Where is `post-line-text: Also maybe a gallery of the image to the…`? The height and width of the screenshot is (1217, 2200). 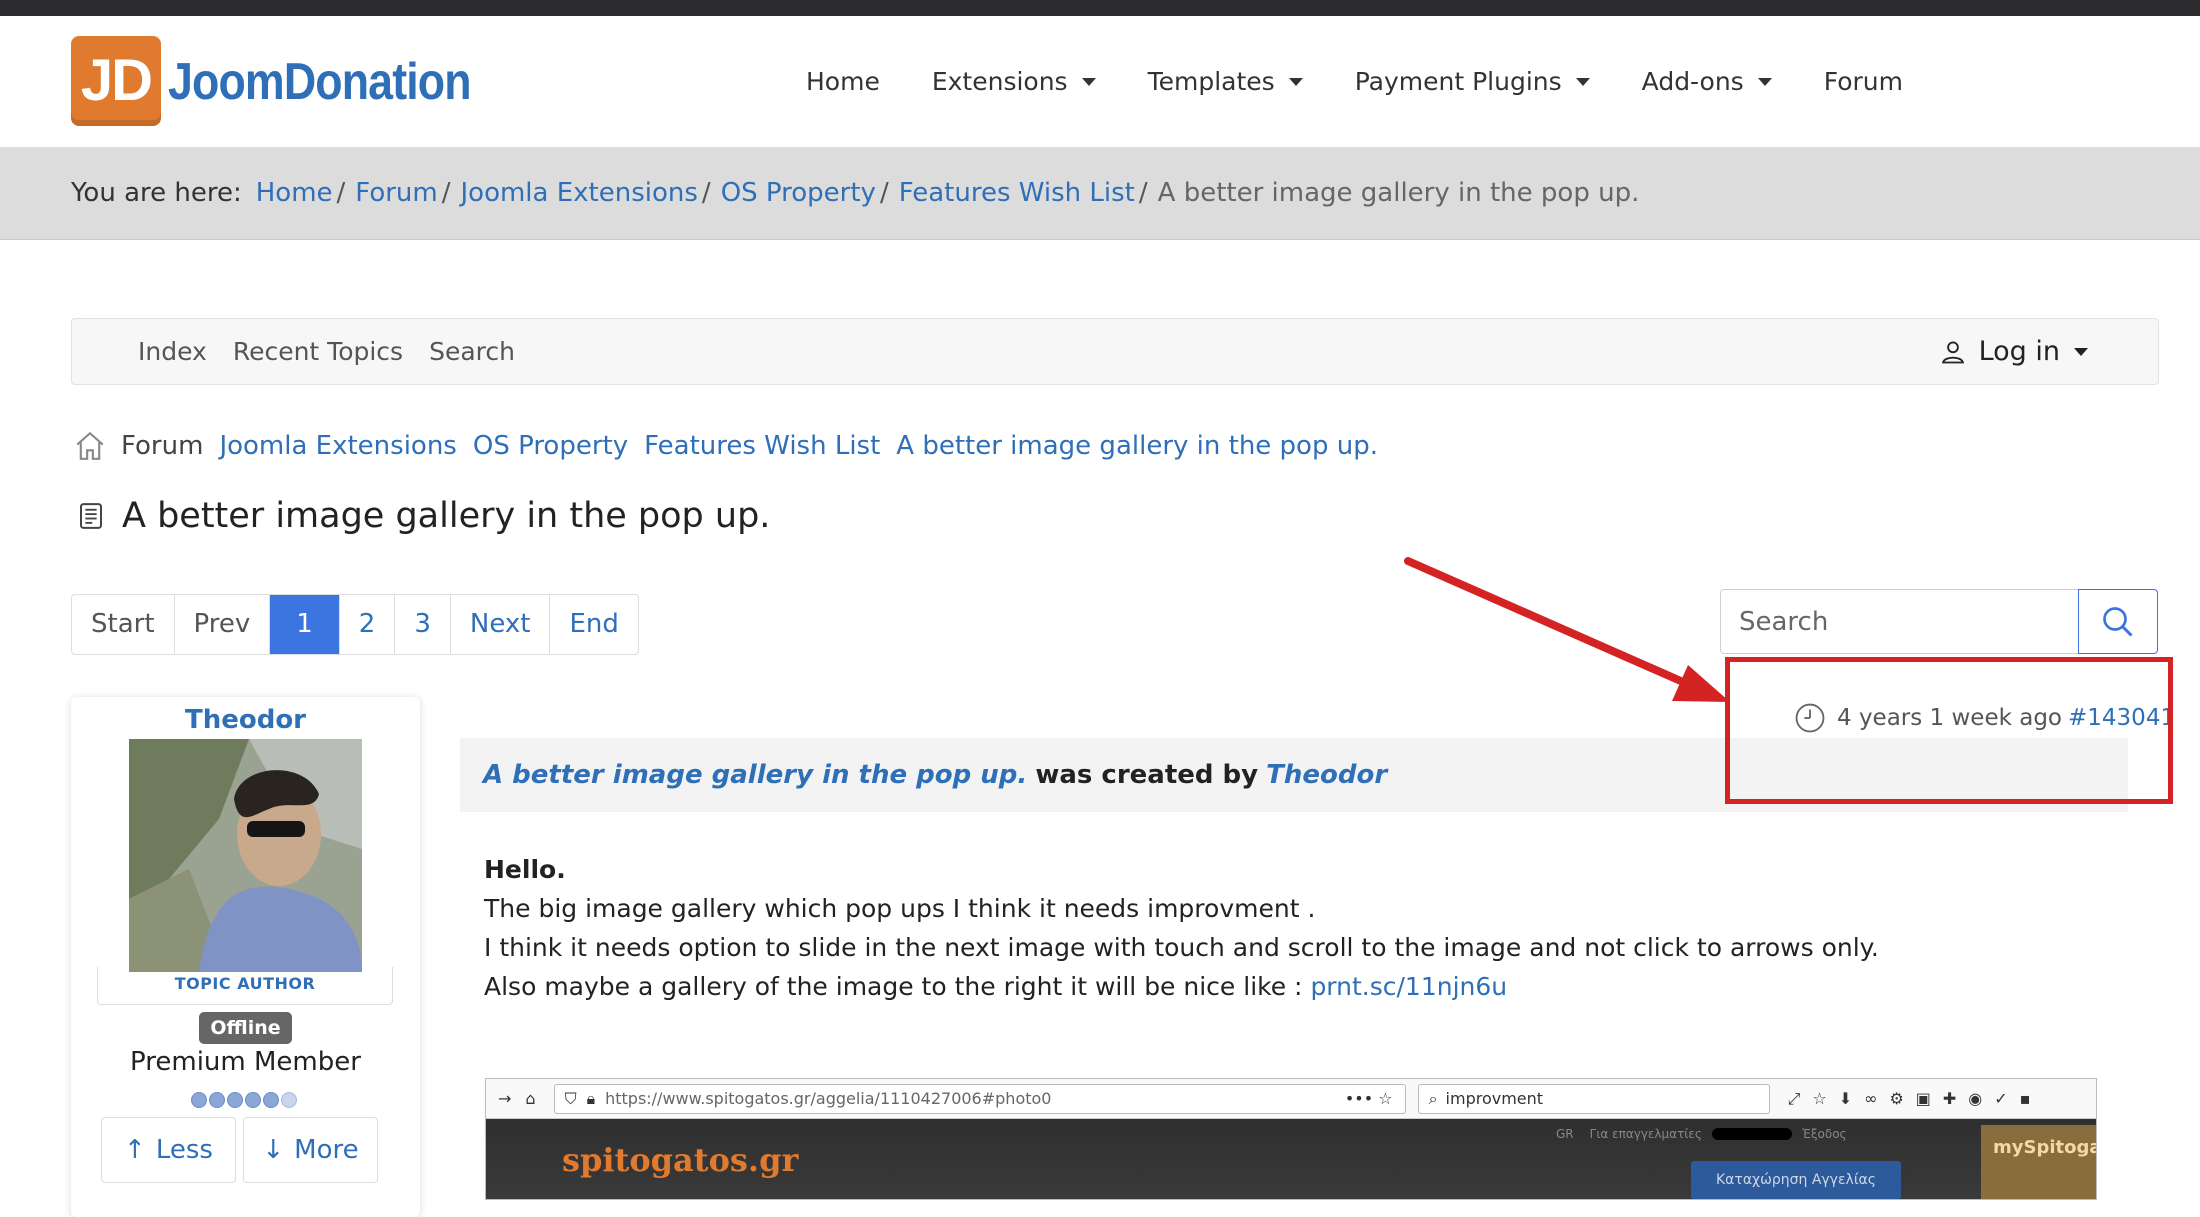 post-line-text: Also maybe a gallery of the image to the… is located at coordinates (893, 986).